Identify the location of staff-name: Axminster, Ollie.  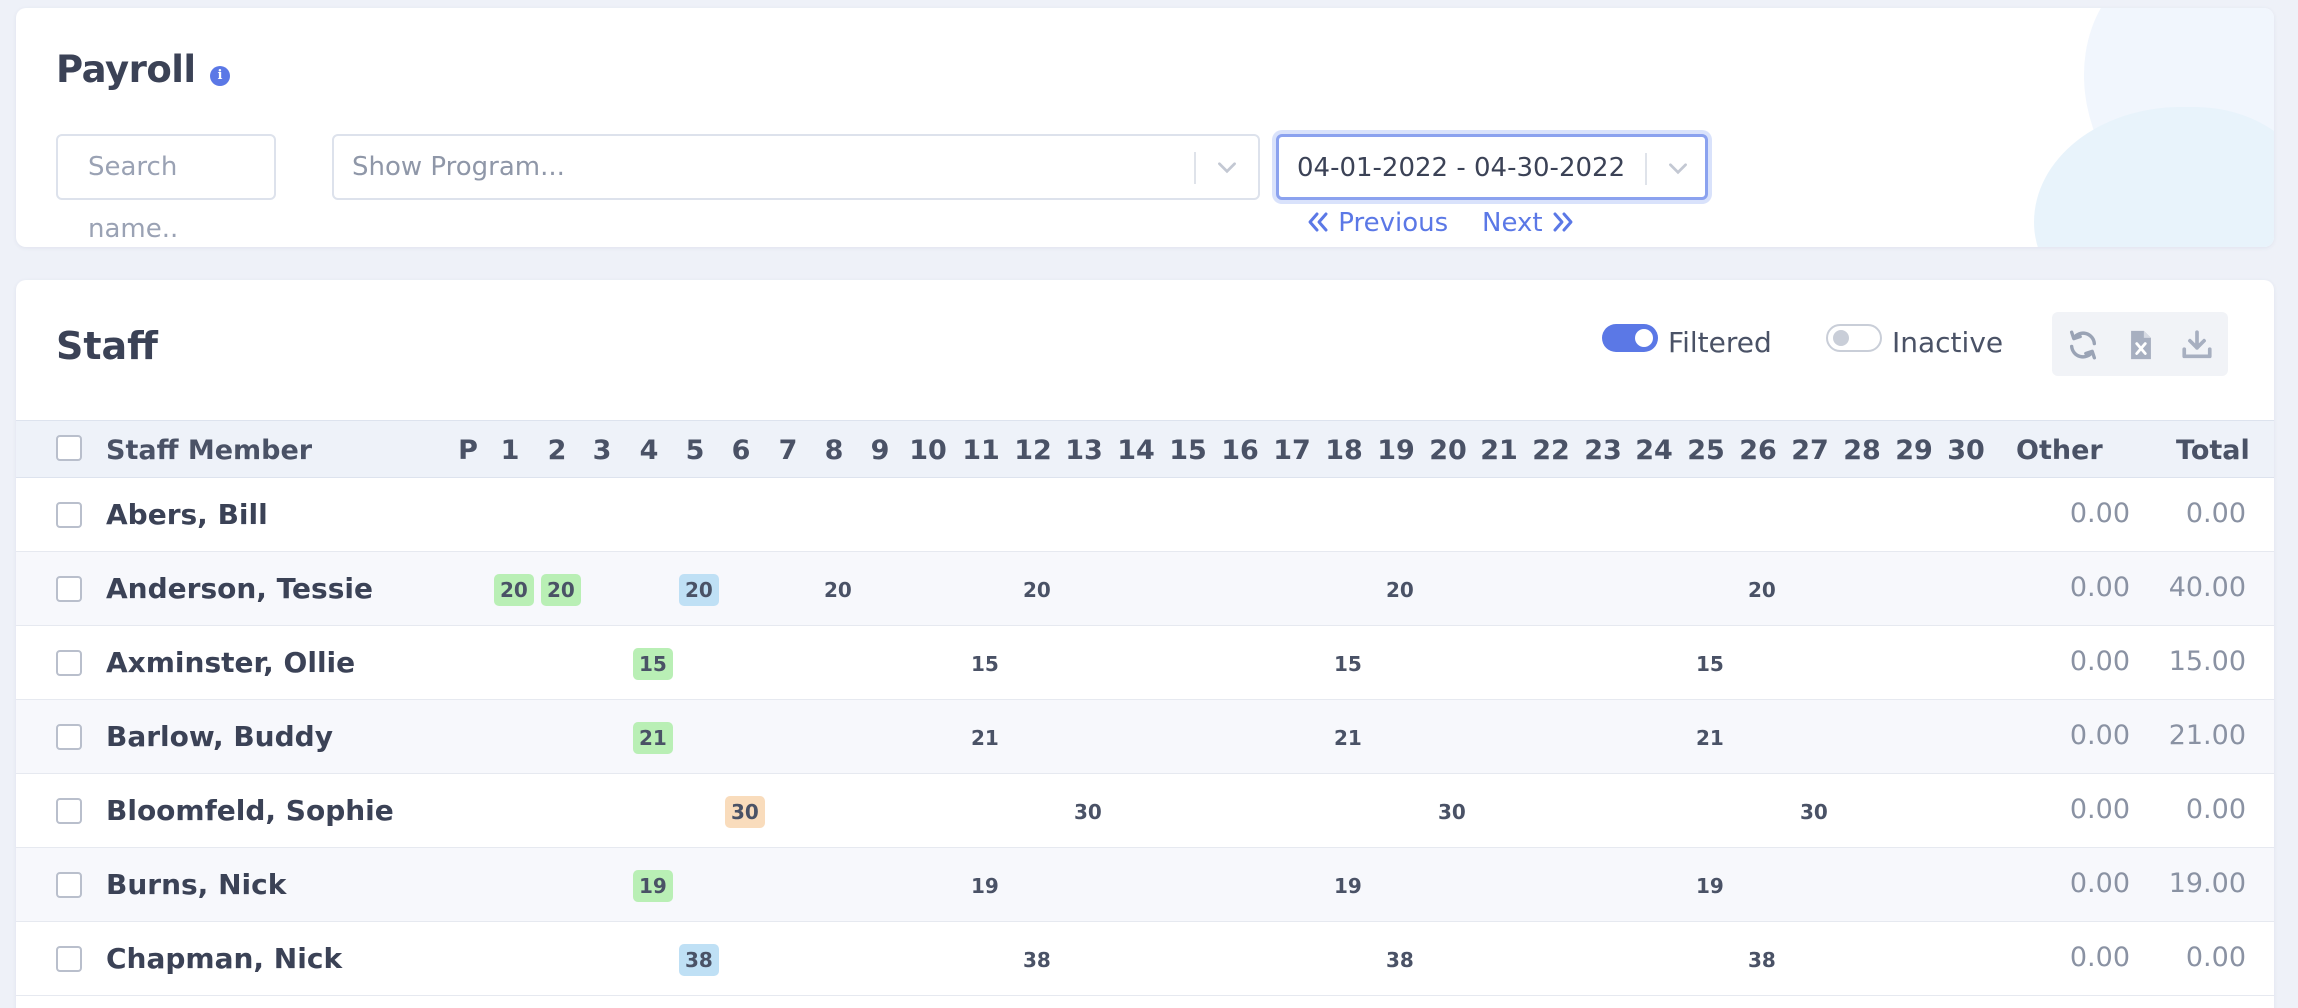
(230, 662).